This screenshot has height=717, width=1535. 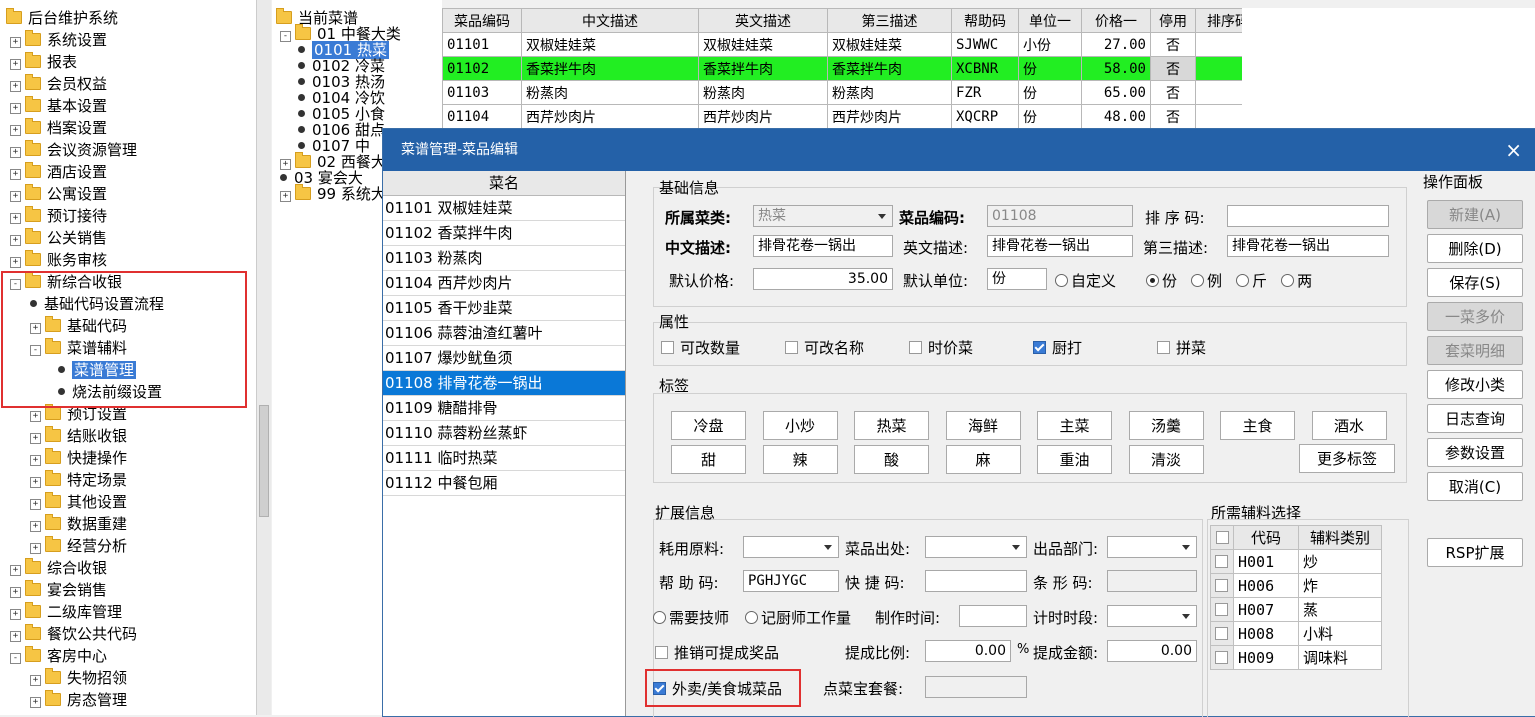 I want to click on nav-tree-item: + 失物招领, so click(x=78, y=678).